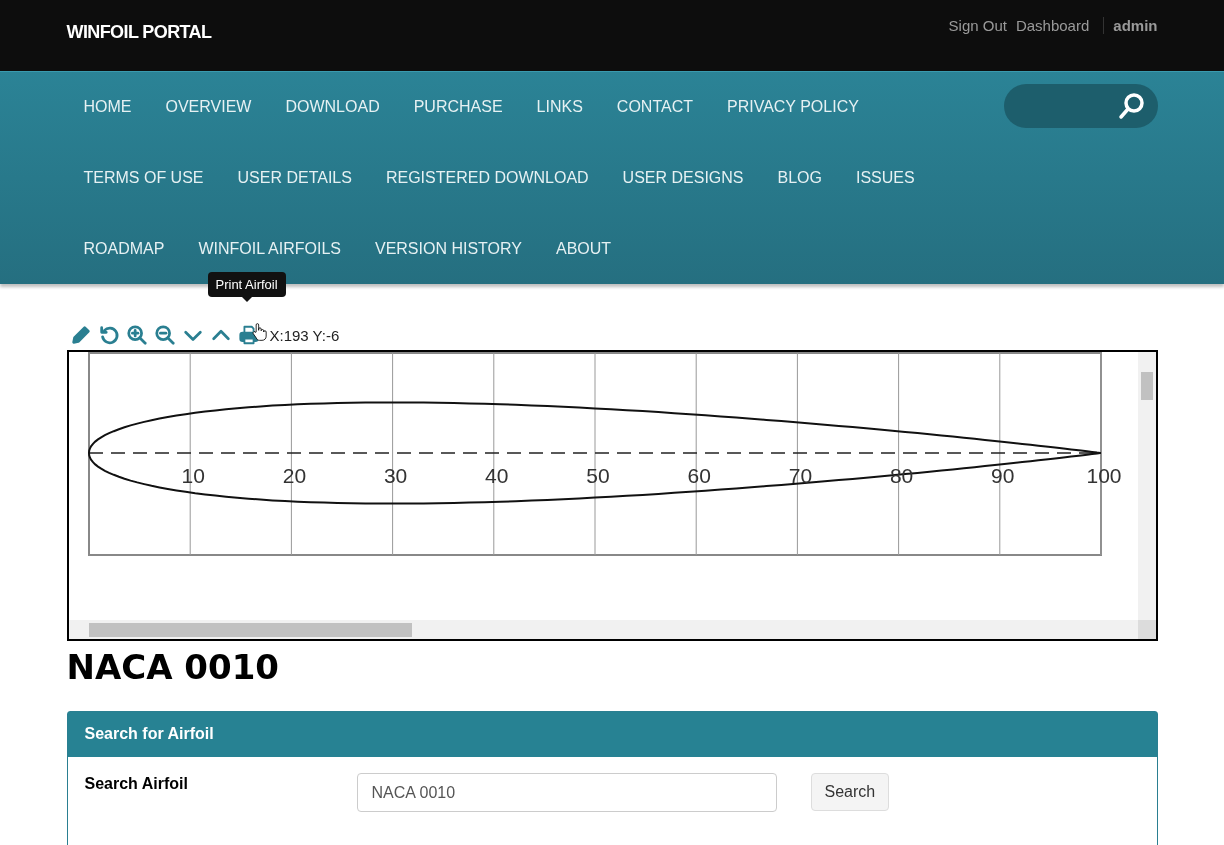 The width and height of the screenshot is (1224, 845). I want to click on nav-link: USER DETAILS, so click(294, 178).